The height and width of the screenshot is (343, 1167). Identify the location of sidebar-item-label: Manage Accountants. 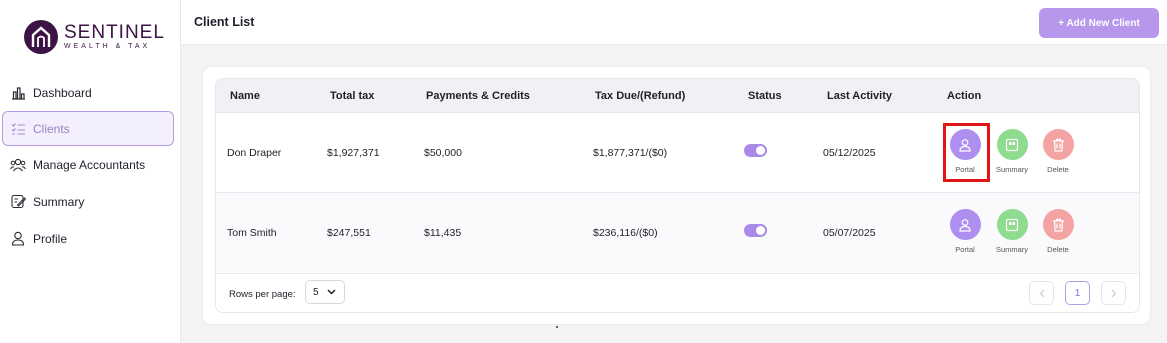
(89, 164).